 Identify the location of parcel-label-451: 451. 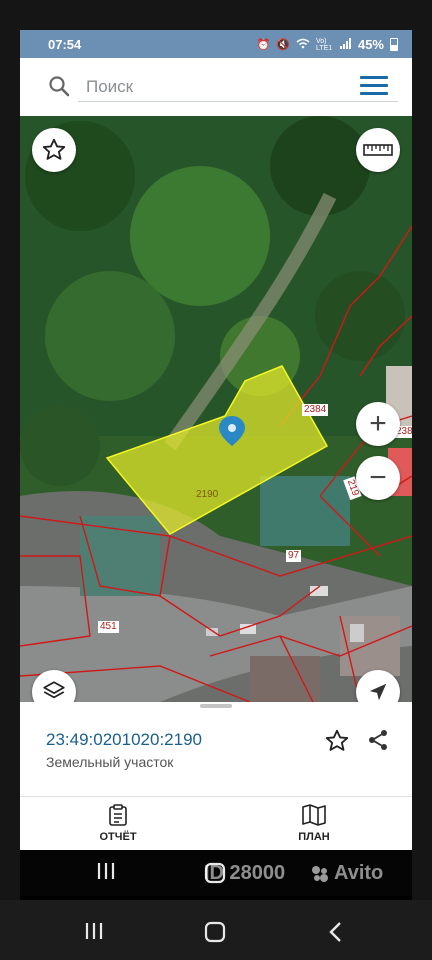
(108, 627).